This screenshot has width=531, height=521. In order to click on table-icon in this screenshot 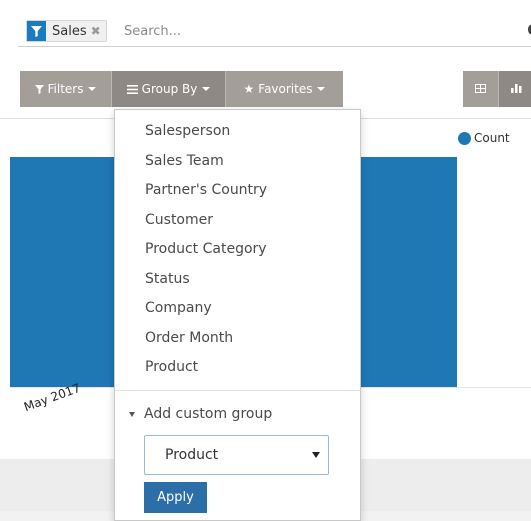, I will do `click(480, 89)`.